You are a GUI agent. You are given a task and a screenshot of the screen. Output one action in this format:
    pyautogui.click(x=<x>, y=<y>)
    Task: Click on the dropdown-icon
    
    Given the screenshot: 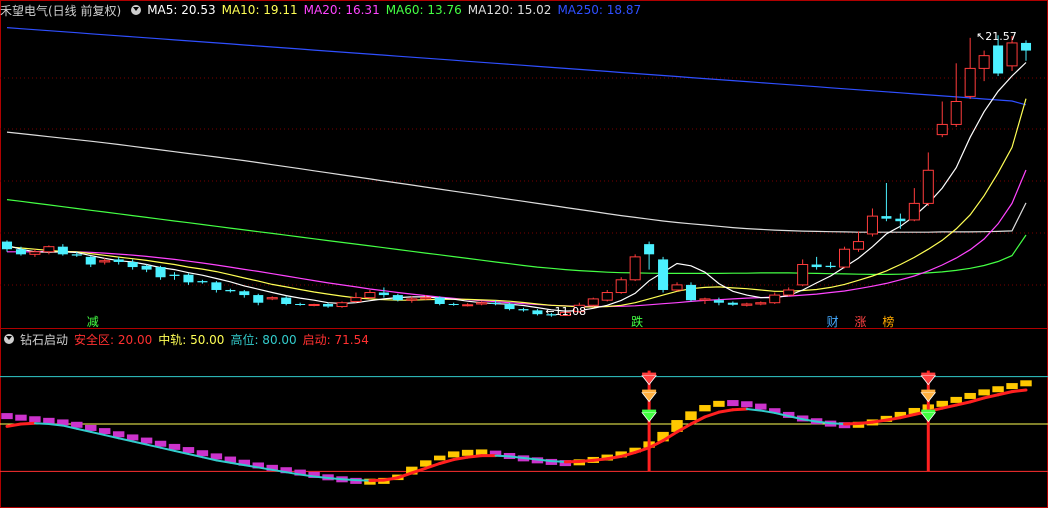 What is the action you would take?
    pyautogui.click(x=136, y=10)
    